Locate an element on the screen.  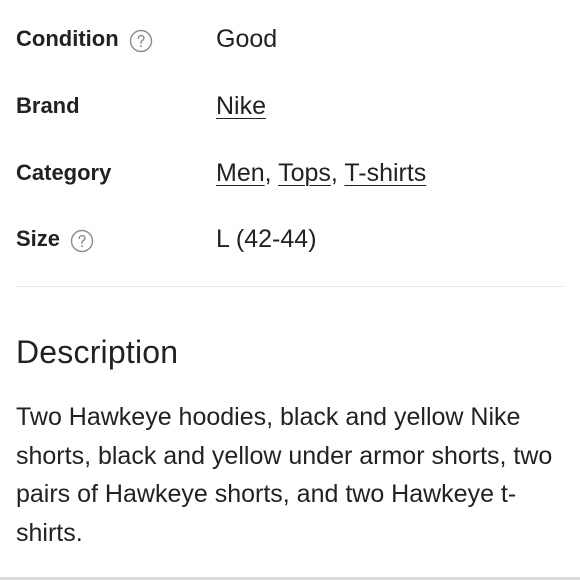
category-link-tops: Tops is located at coordinates (304, 173).